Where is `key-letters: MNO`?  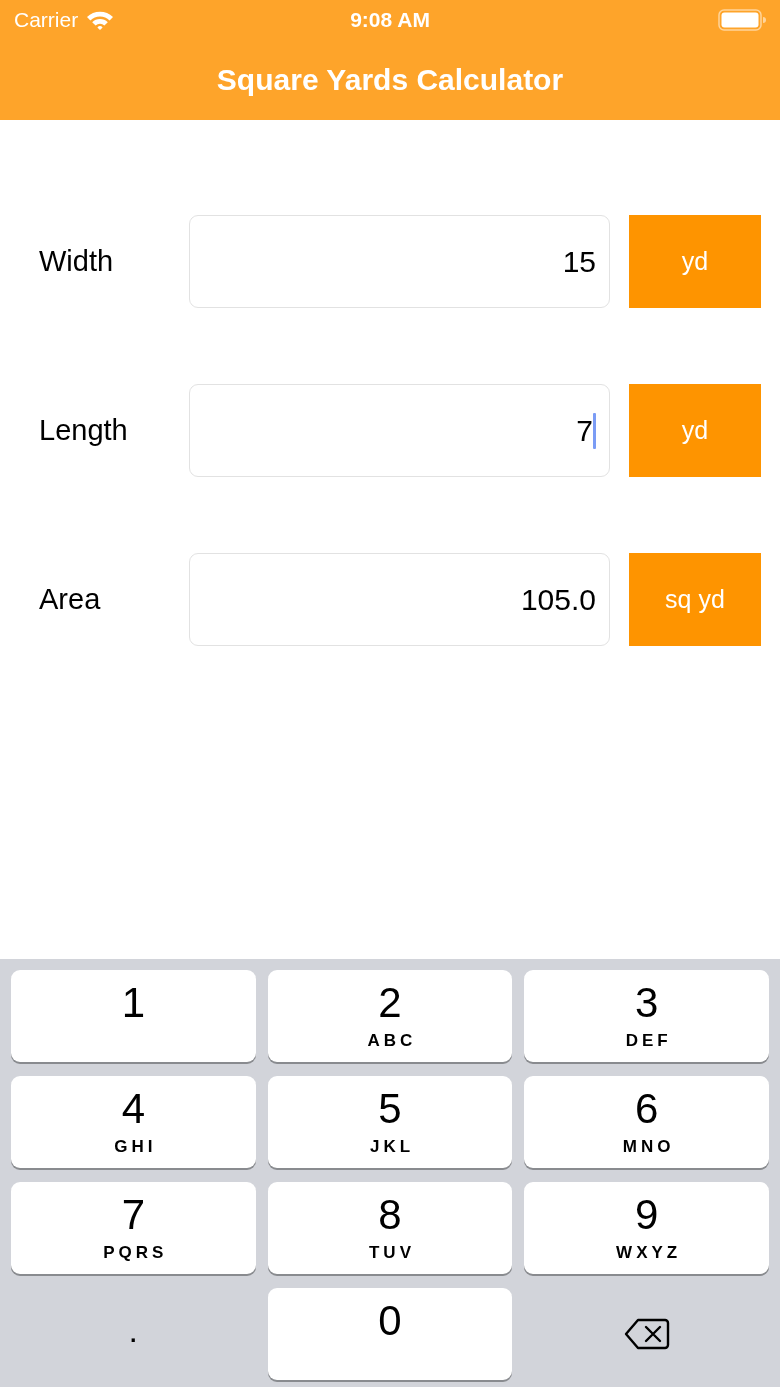
key-letters: MNO is located at coordinates (648, 1147).